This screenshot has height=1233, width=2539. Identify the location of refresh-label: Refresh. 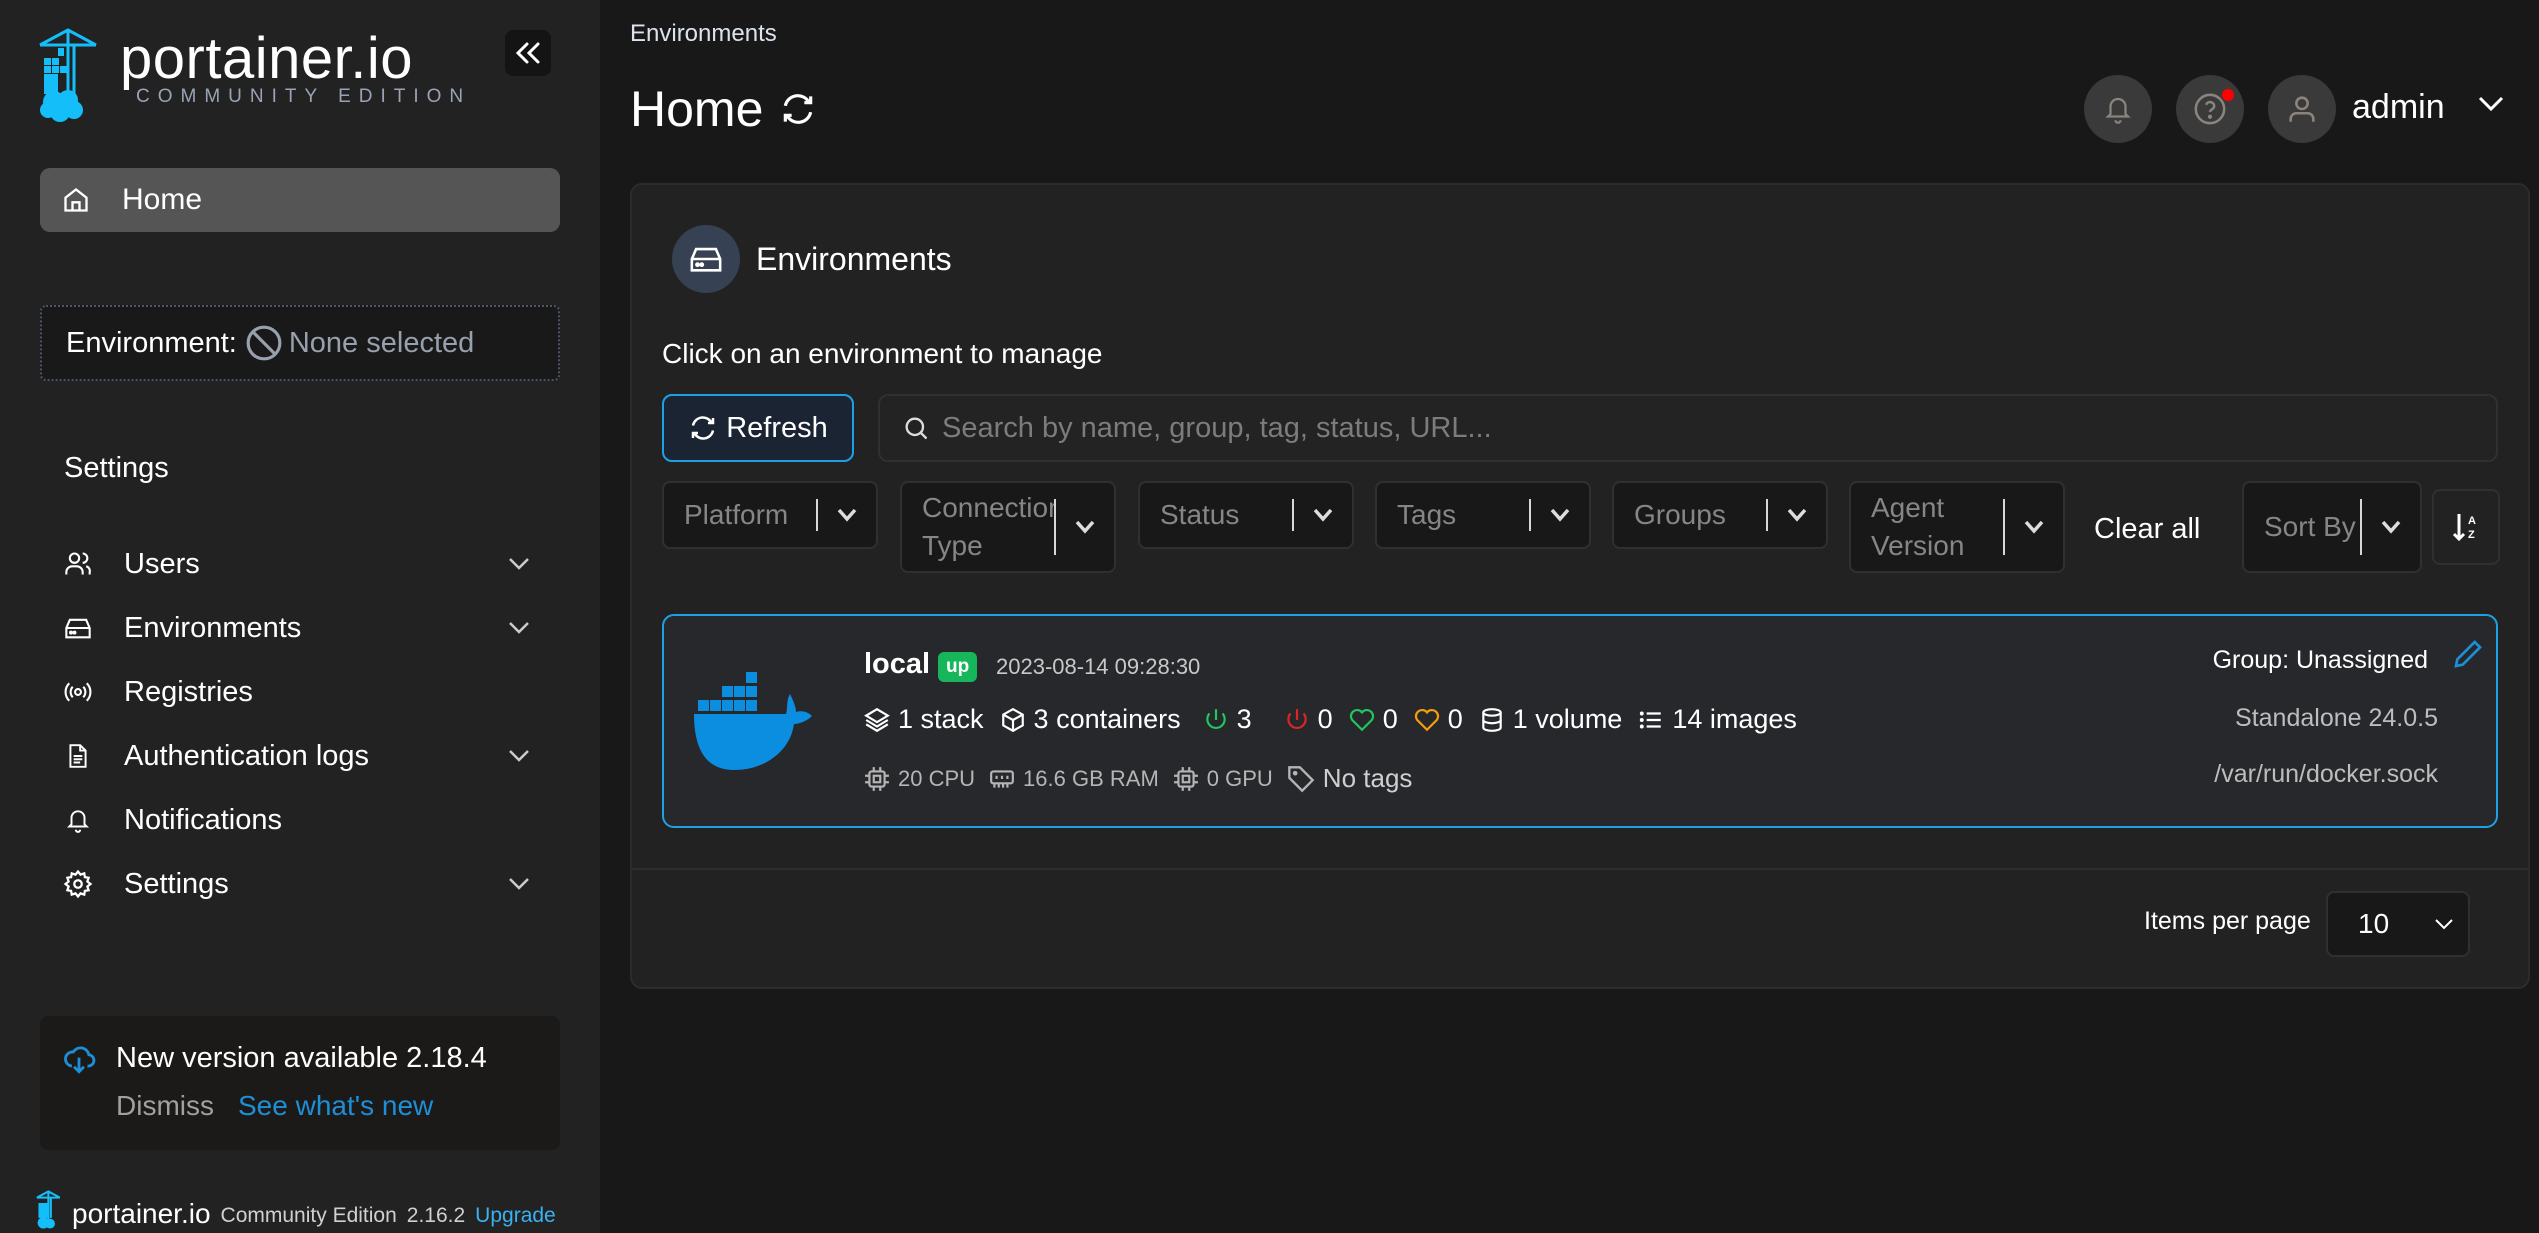
(777, 427).